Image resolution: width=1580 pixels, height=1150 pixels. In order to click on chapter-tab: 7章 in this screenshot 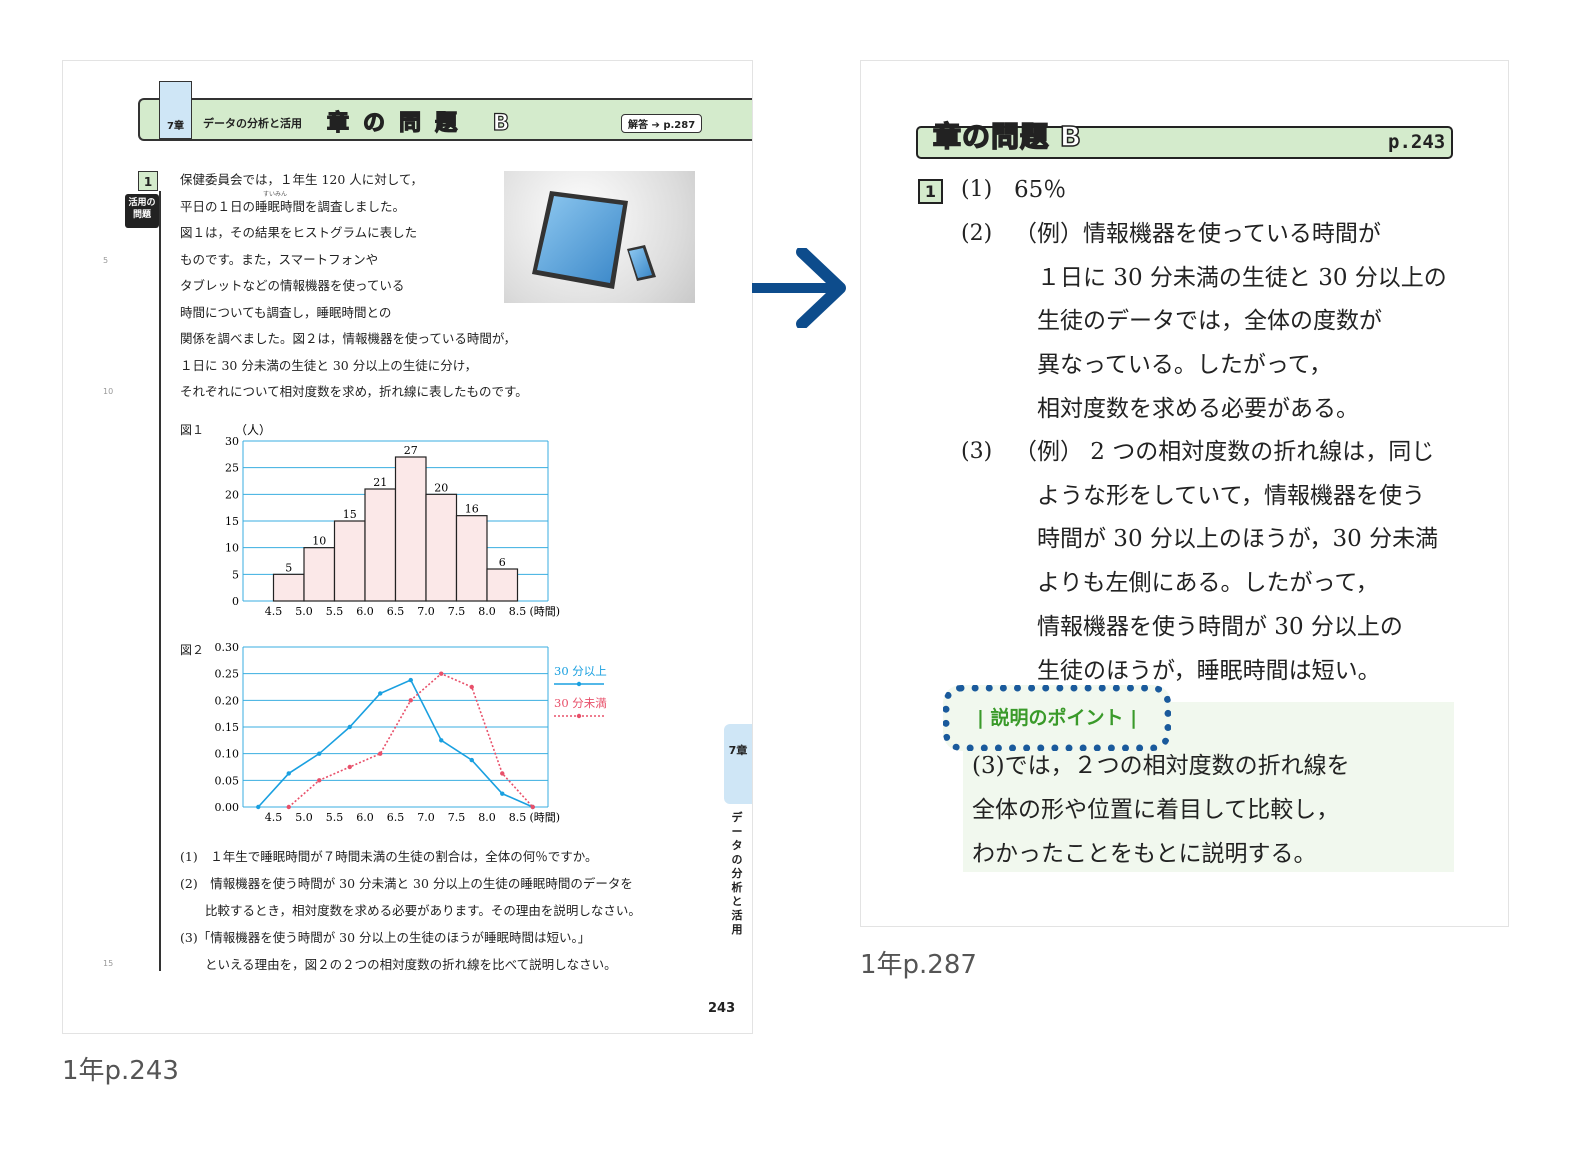, I will do `click(175, 110)`.